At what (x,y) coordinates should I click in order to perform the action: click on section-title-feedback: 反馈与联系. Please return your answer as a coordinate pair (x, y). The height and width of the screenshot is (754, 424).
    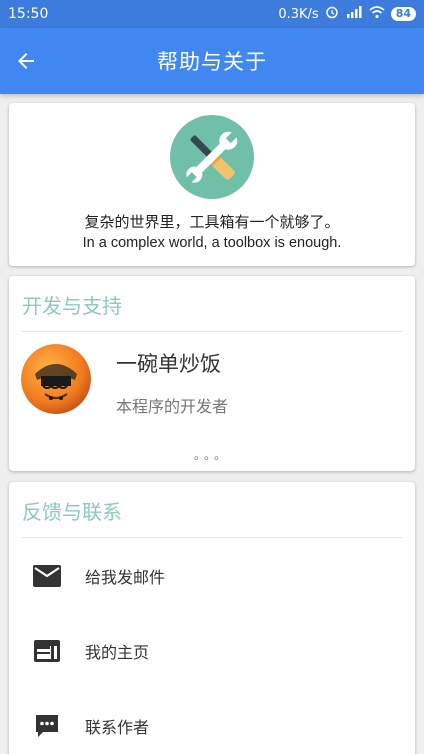
    Looking at the image, I should click on (72, 512).